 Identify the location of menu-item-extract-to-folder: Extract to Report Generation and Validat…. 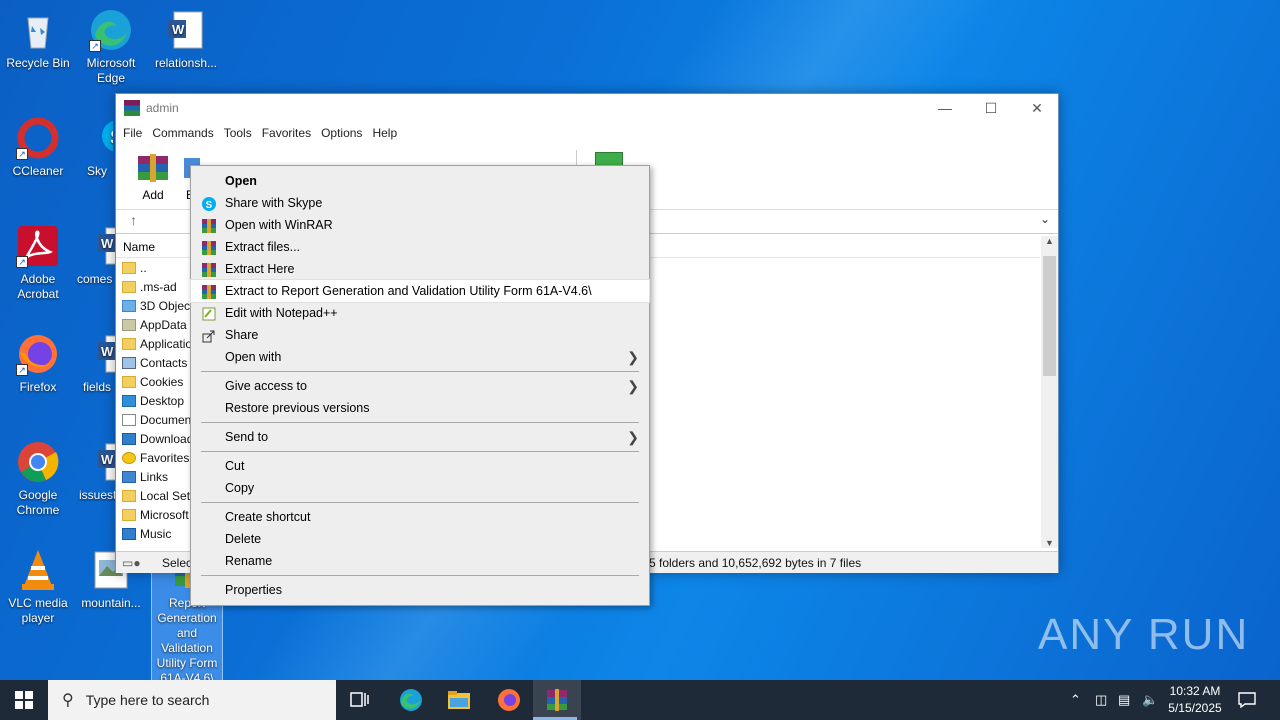
(420, 291).